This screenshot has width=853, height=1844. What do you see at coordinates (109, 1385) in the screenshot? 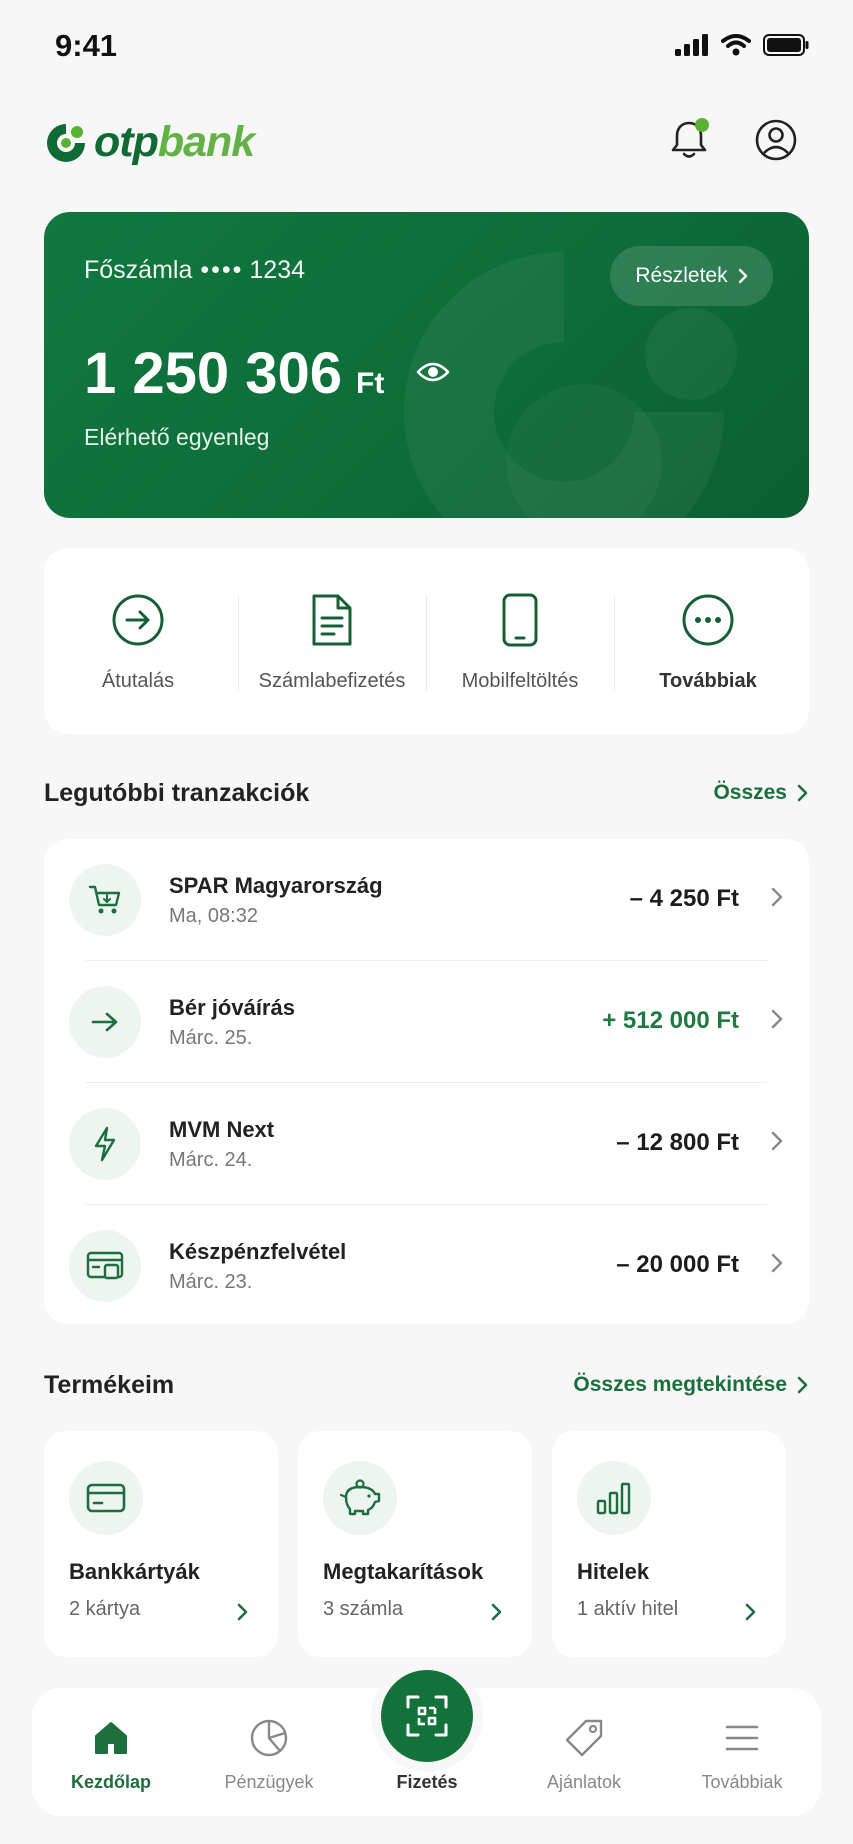
I see `products-title: Termékeim` at bounding box center [109, 1385].